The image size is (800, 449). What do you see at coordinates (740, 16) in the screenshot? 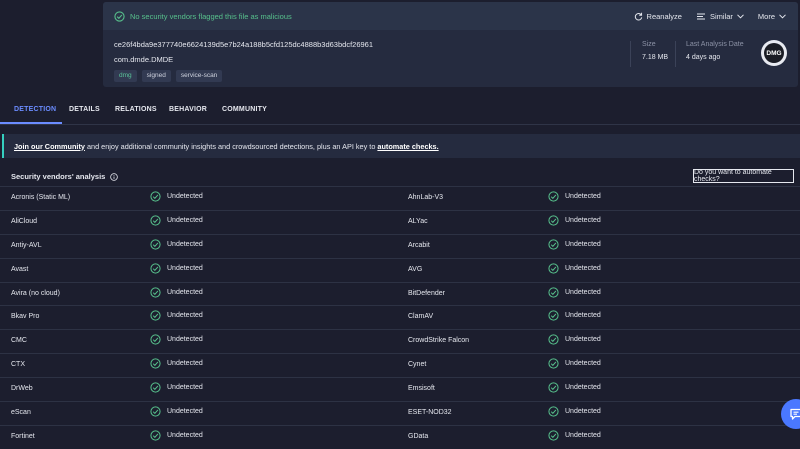
I see `chevron-down-icon` at bounding box center [740, 16].